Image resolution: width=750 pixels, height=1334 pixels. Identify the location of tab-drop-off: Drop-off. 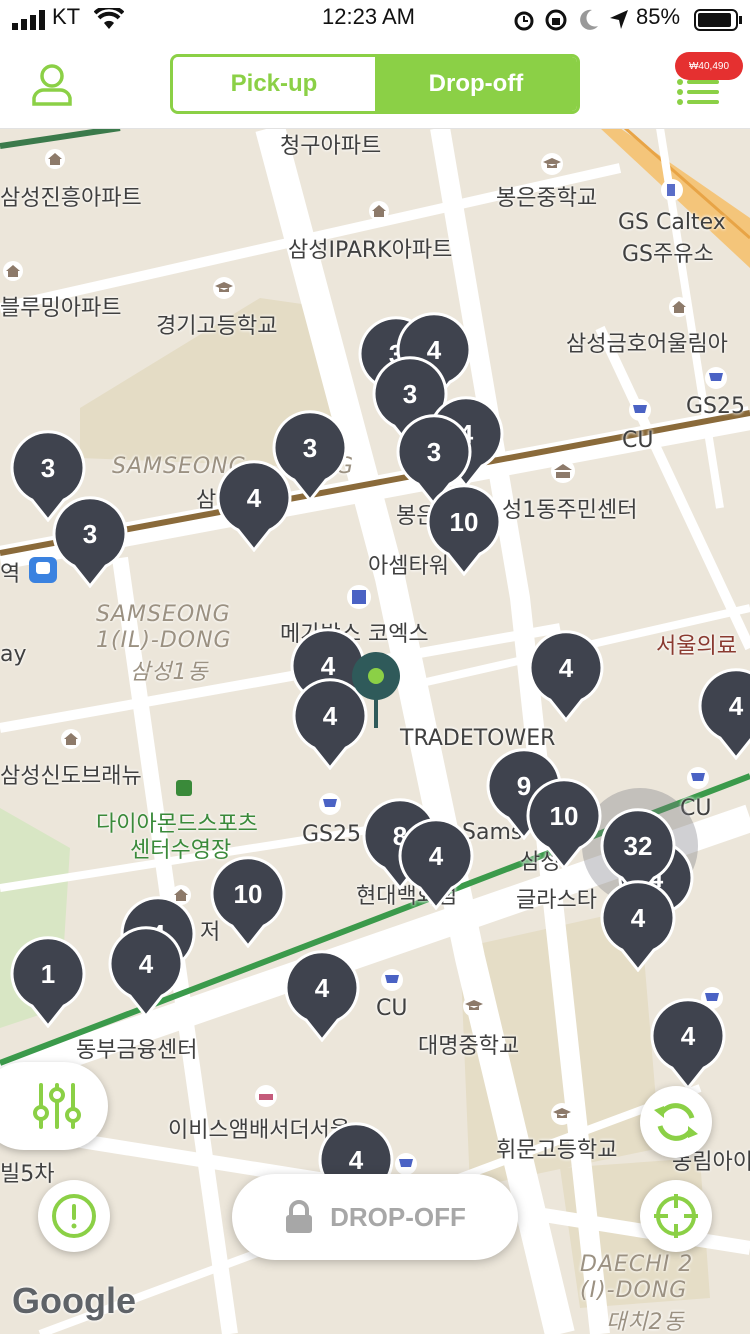
(476, 84).